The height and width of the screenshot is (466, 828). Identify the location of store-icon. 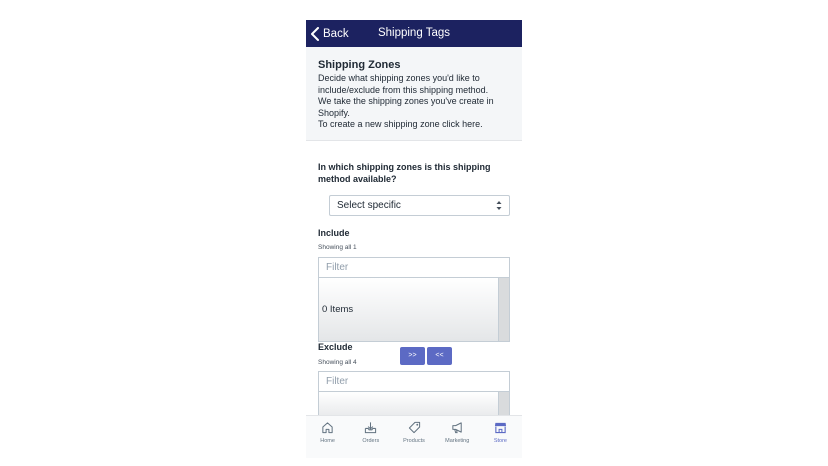
(500, 428).